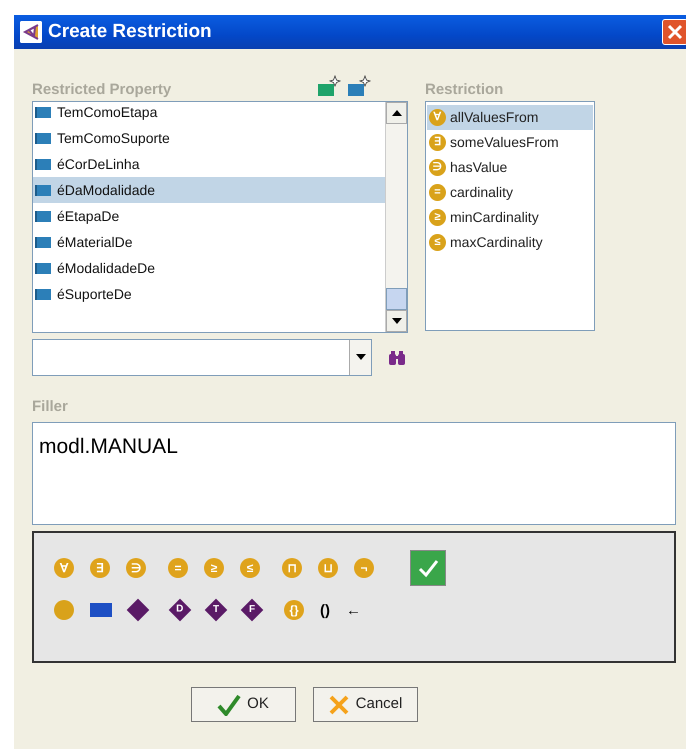 The width and height of the screenshot is (686, 749). Describe the element at coordinates (674, 32) in the screenshot. I see `close-button` at that location.